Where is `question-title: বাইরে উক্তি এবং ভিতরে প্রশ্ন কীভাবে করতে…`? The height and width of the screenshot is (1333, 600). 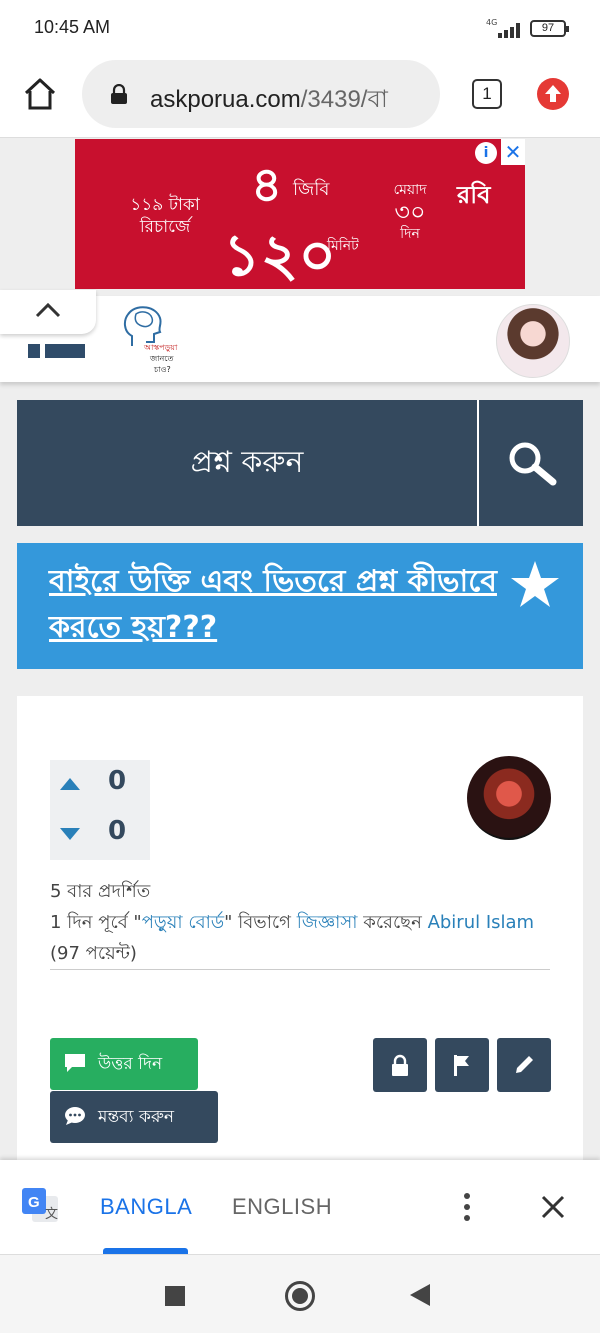 question-title: বাইরে উক্তি এবং ভিতরে প্রশ্ন কীভাবে করতে… is located at coordinates (279, 605).